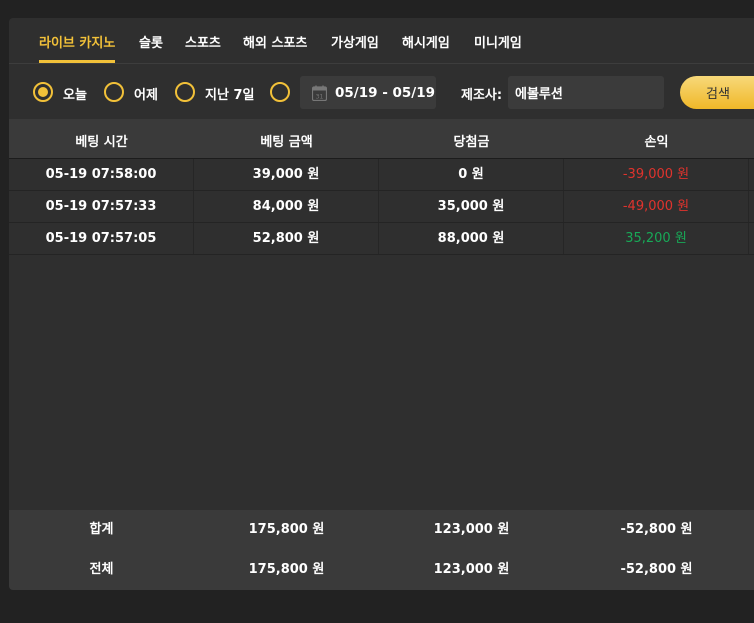 Image resolution: width=754 pixels, height=623 pixels. Describe the element at coordinates (471, 174) in the screenshot. I see `cell-winnings: 0 원` at that location.